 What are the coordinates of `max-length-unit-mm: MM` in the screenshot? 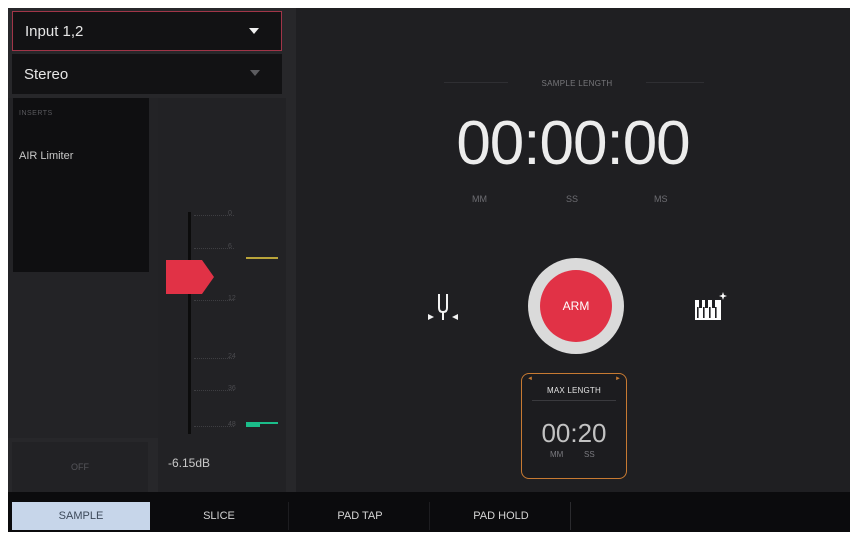 It's located at (557, 454).